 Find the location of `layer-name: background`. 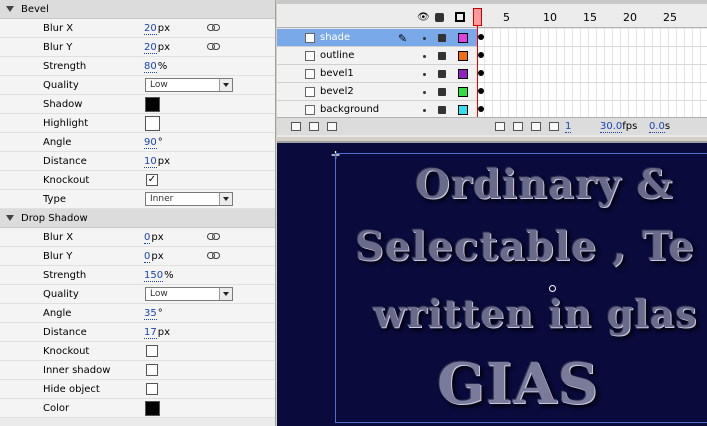

layer-name: background is located at coordinates (349, 109).